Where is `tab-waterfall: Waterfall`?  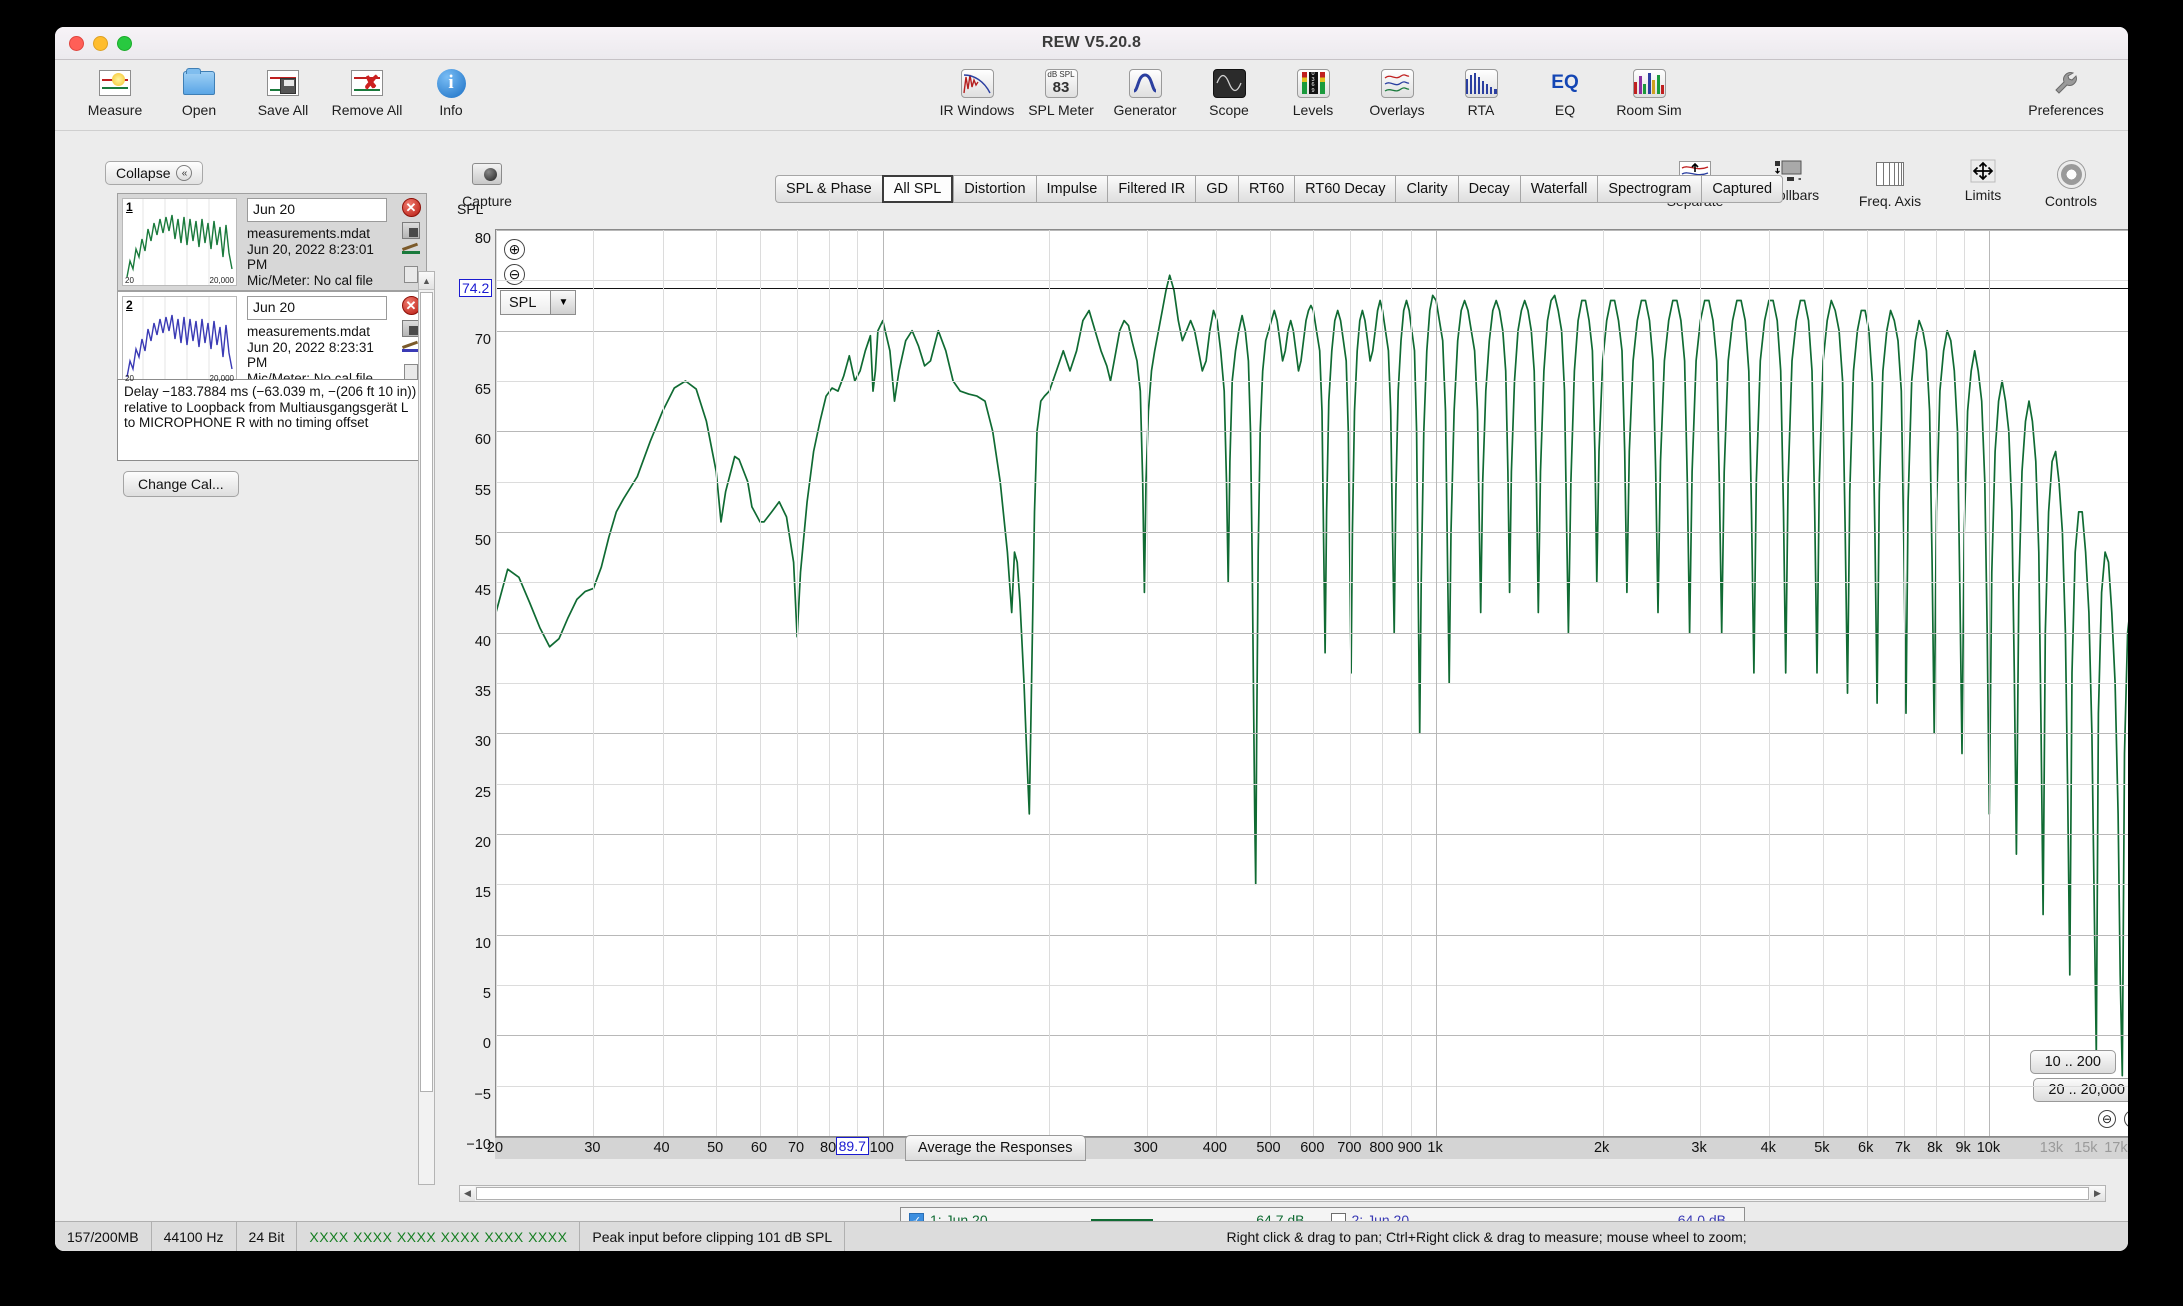
tab-waterfall: Waterfall is located at coordinates (1558, 189).